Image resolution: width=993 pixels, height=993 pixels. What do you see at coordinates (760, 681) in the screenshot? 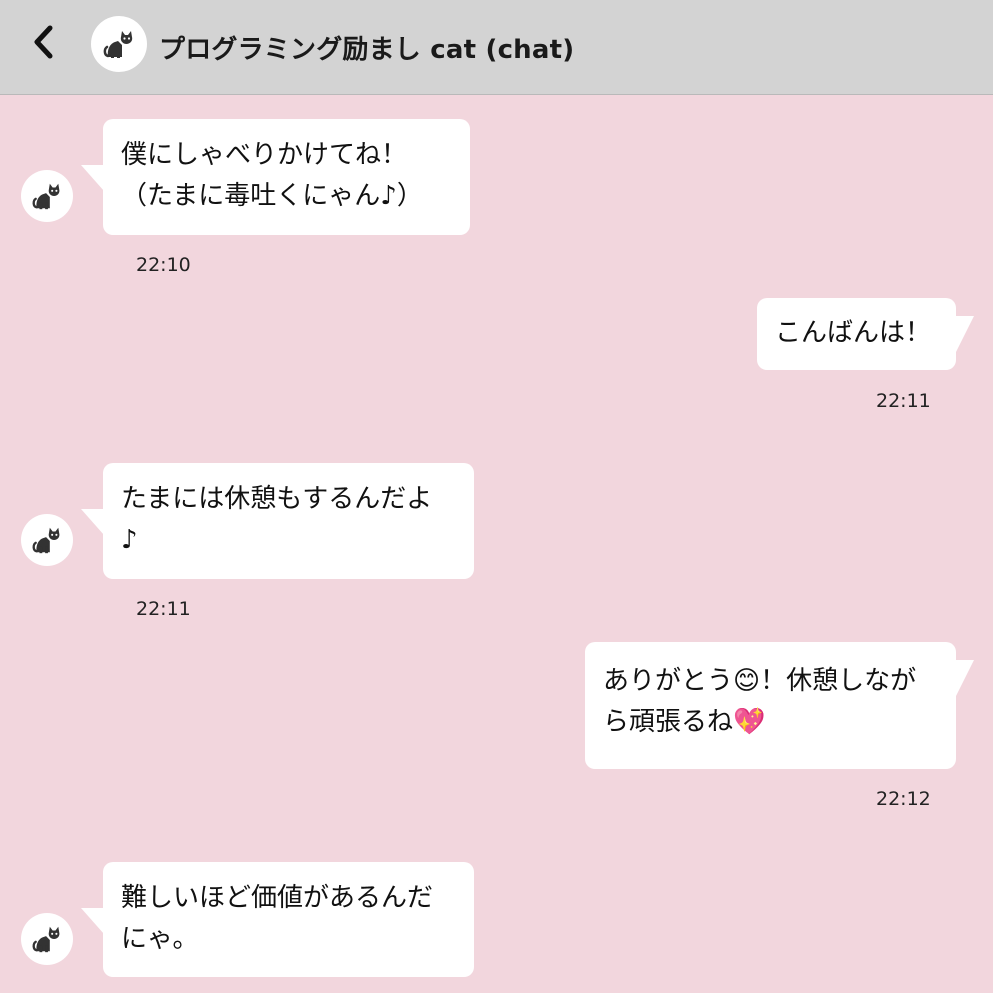
I see `message-text: ありがとう😊！休憩しなが` at bounding box center [760, 681].